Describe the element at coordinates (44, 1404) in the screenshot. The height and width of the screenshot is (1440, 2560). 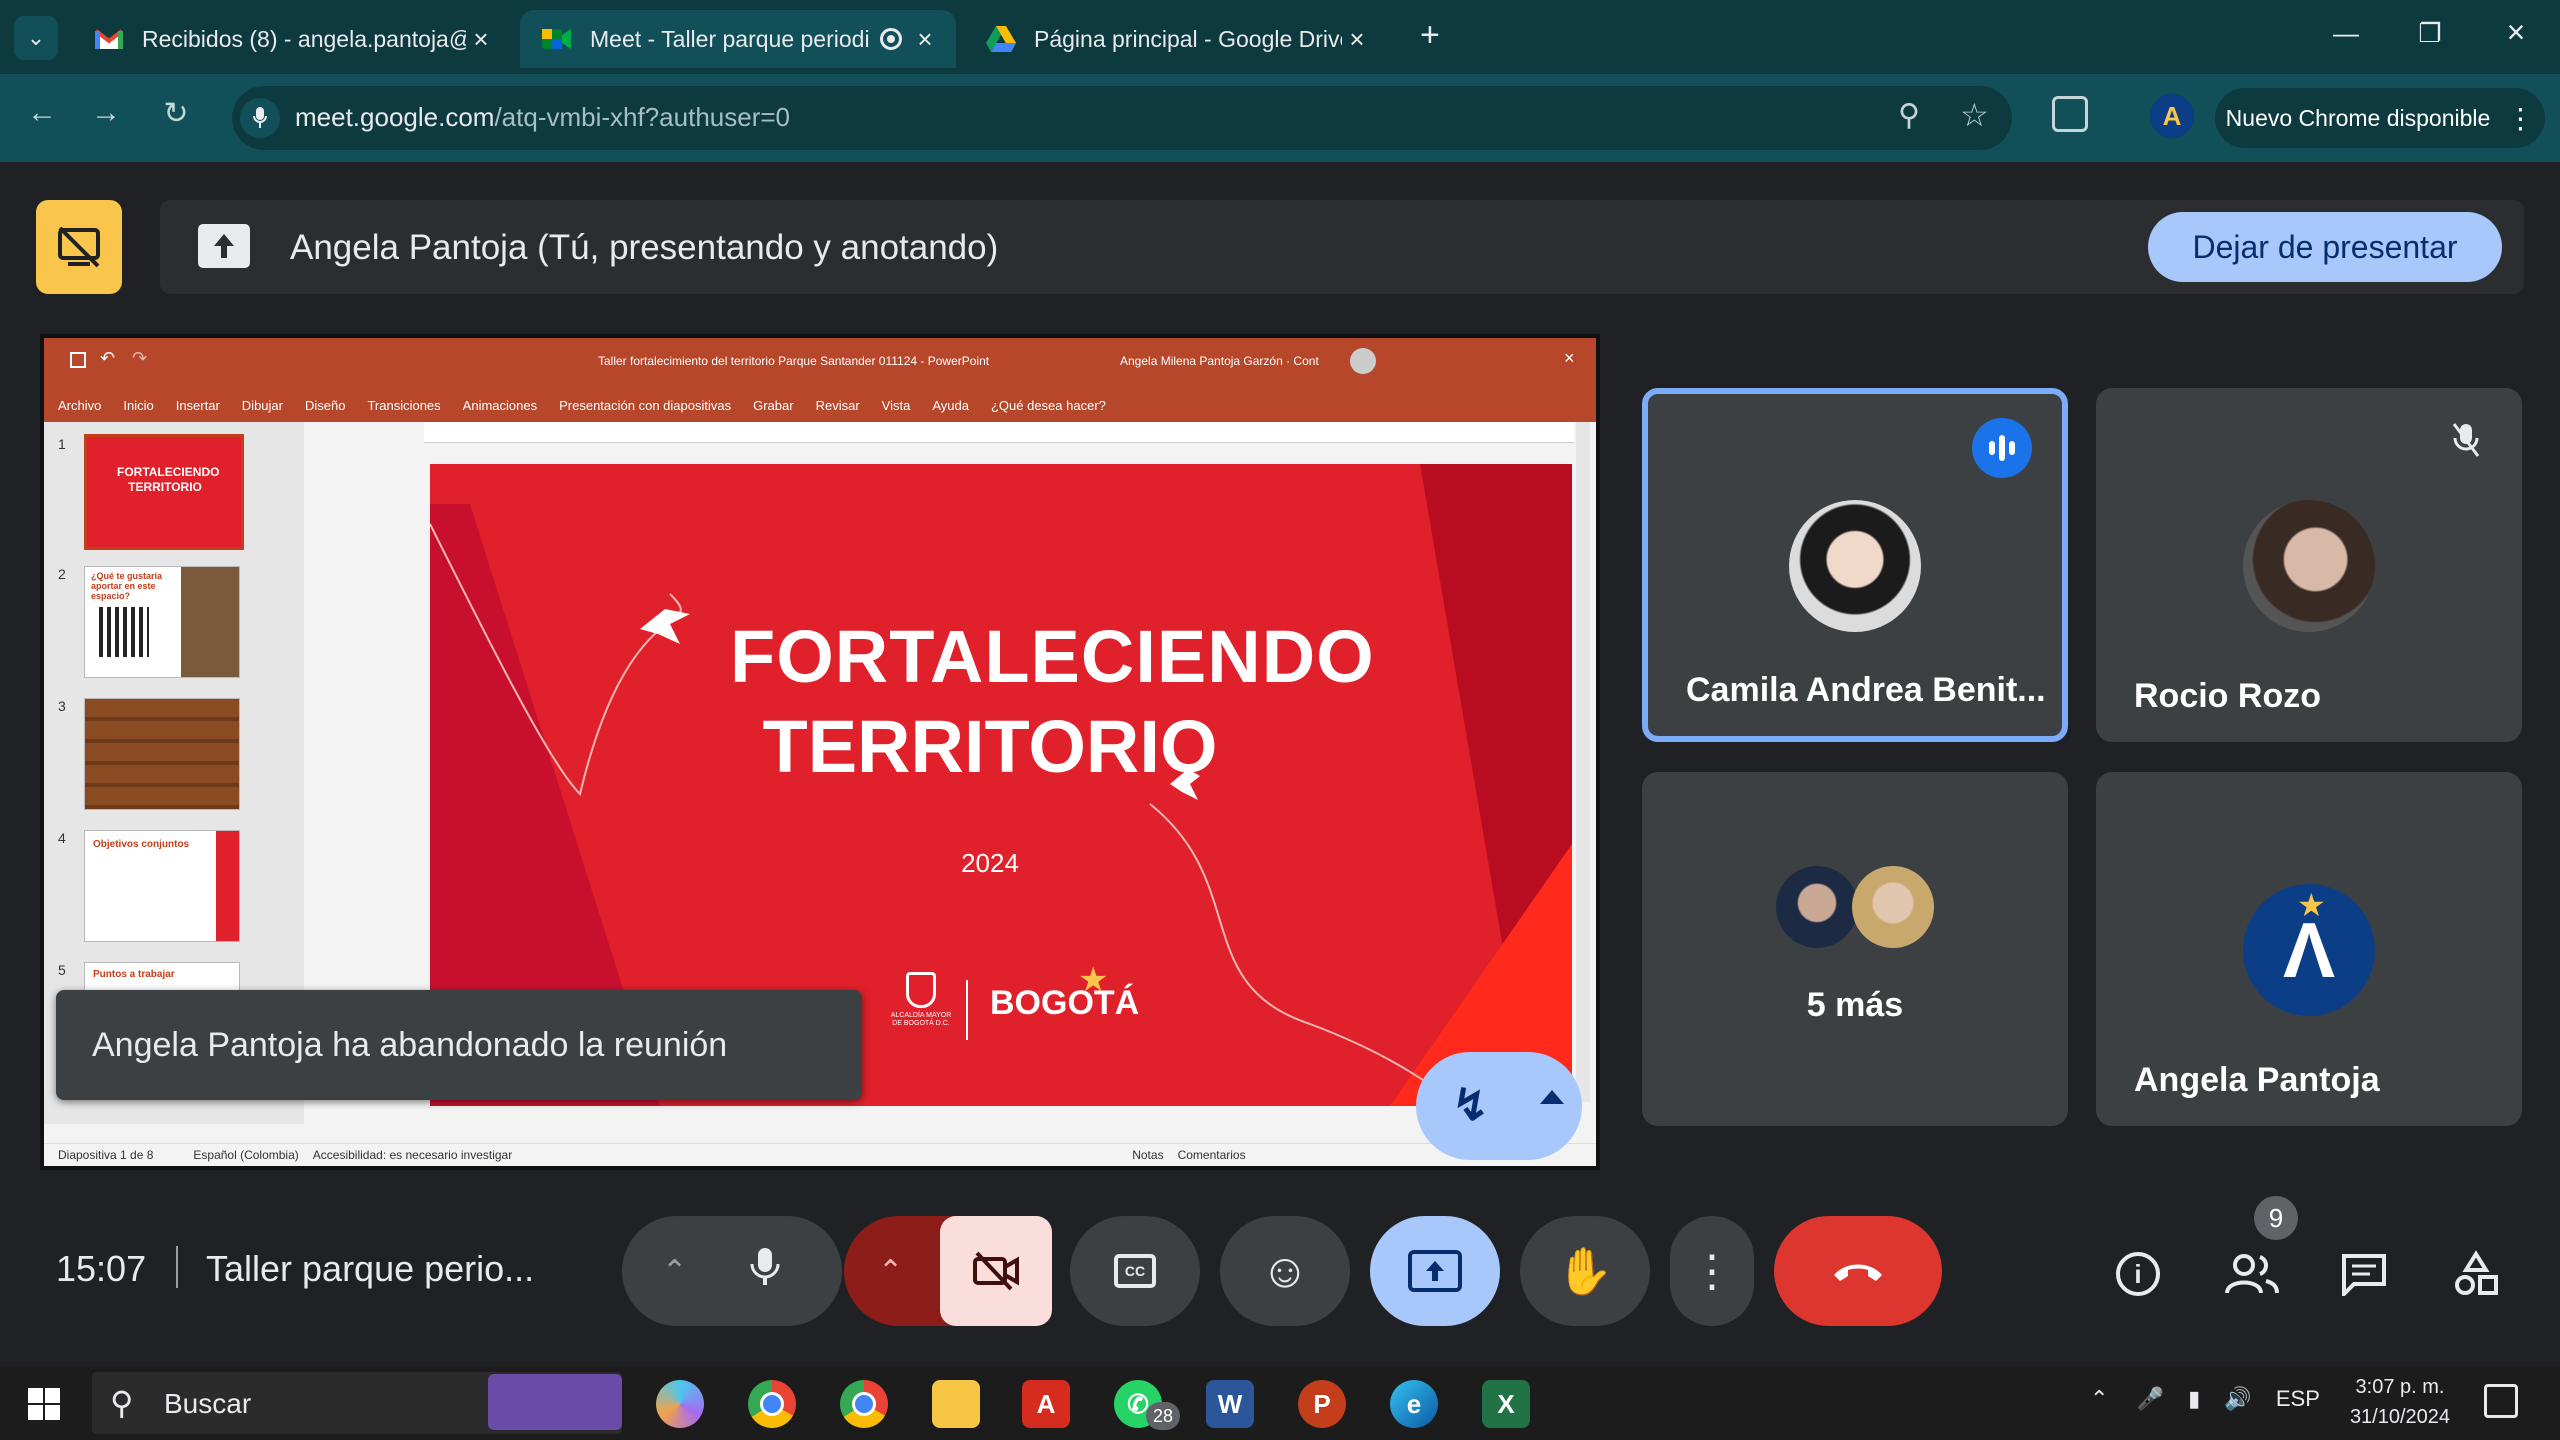
I see `windows-start-icon` at that location.